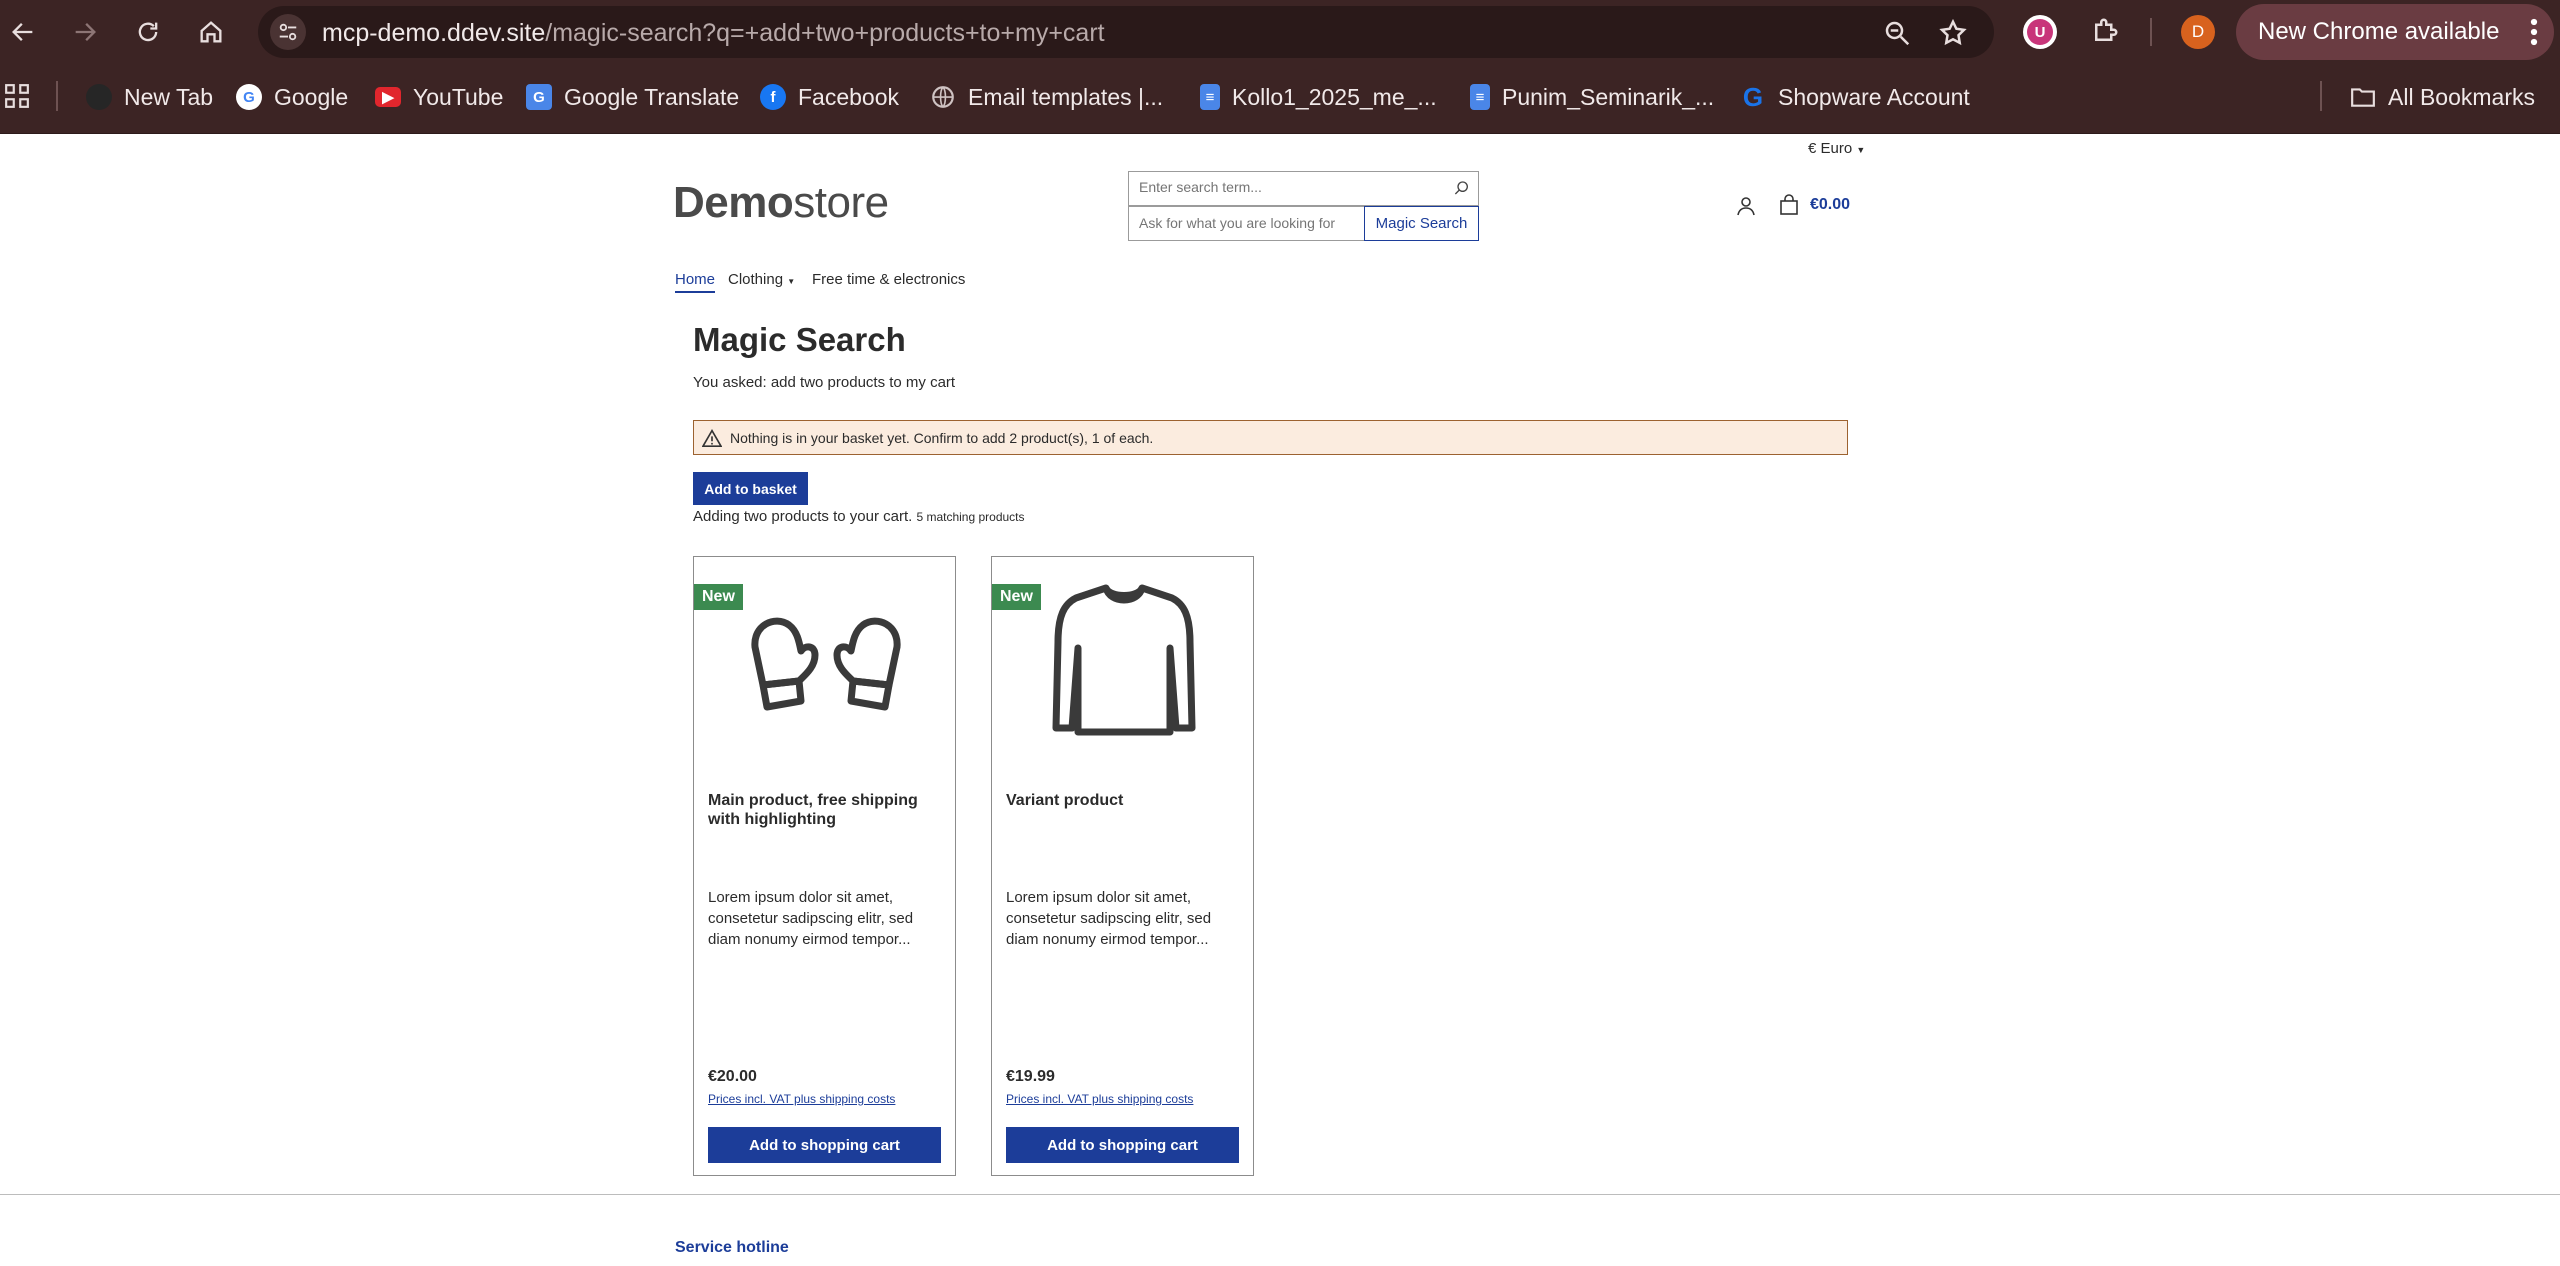  What do you see at coordinates (1830, 205) in the screenshot?
I see `cart-total: €0.00` at bounding box center [1830, 205].